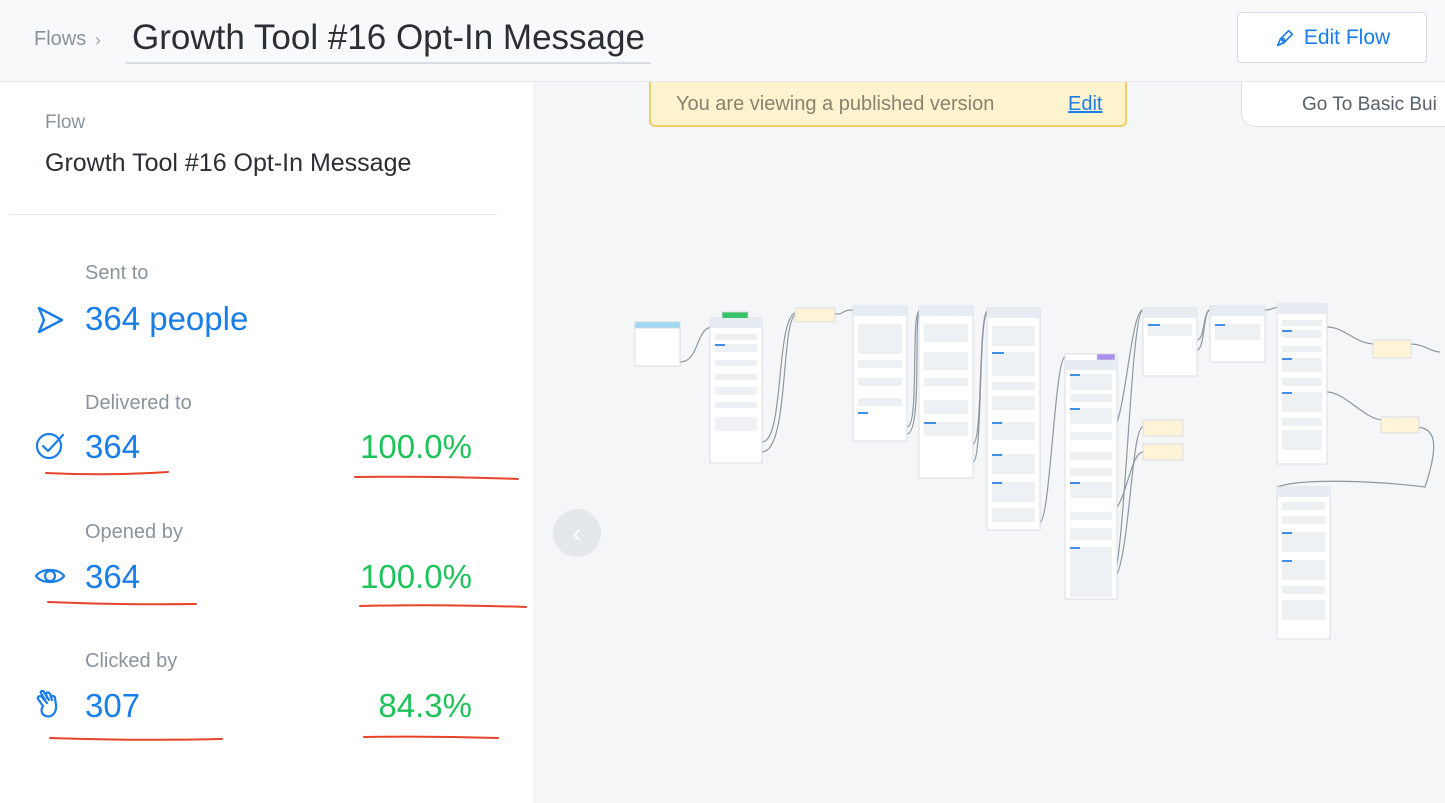  Describe the element at coordinates (60, 39) in the screenshot. I see `breadcrumb-flows-link: Flows` at that location.